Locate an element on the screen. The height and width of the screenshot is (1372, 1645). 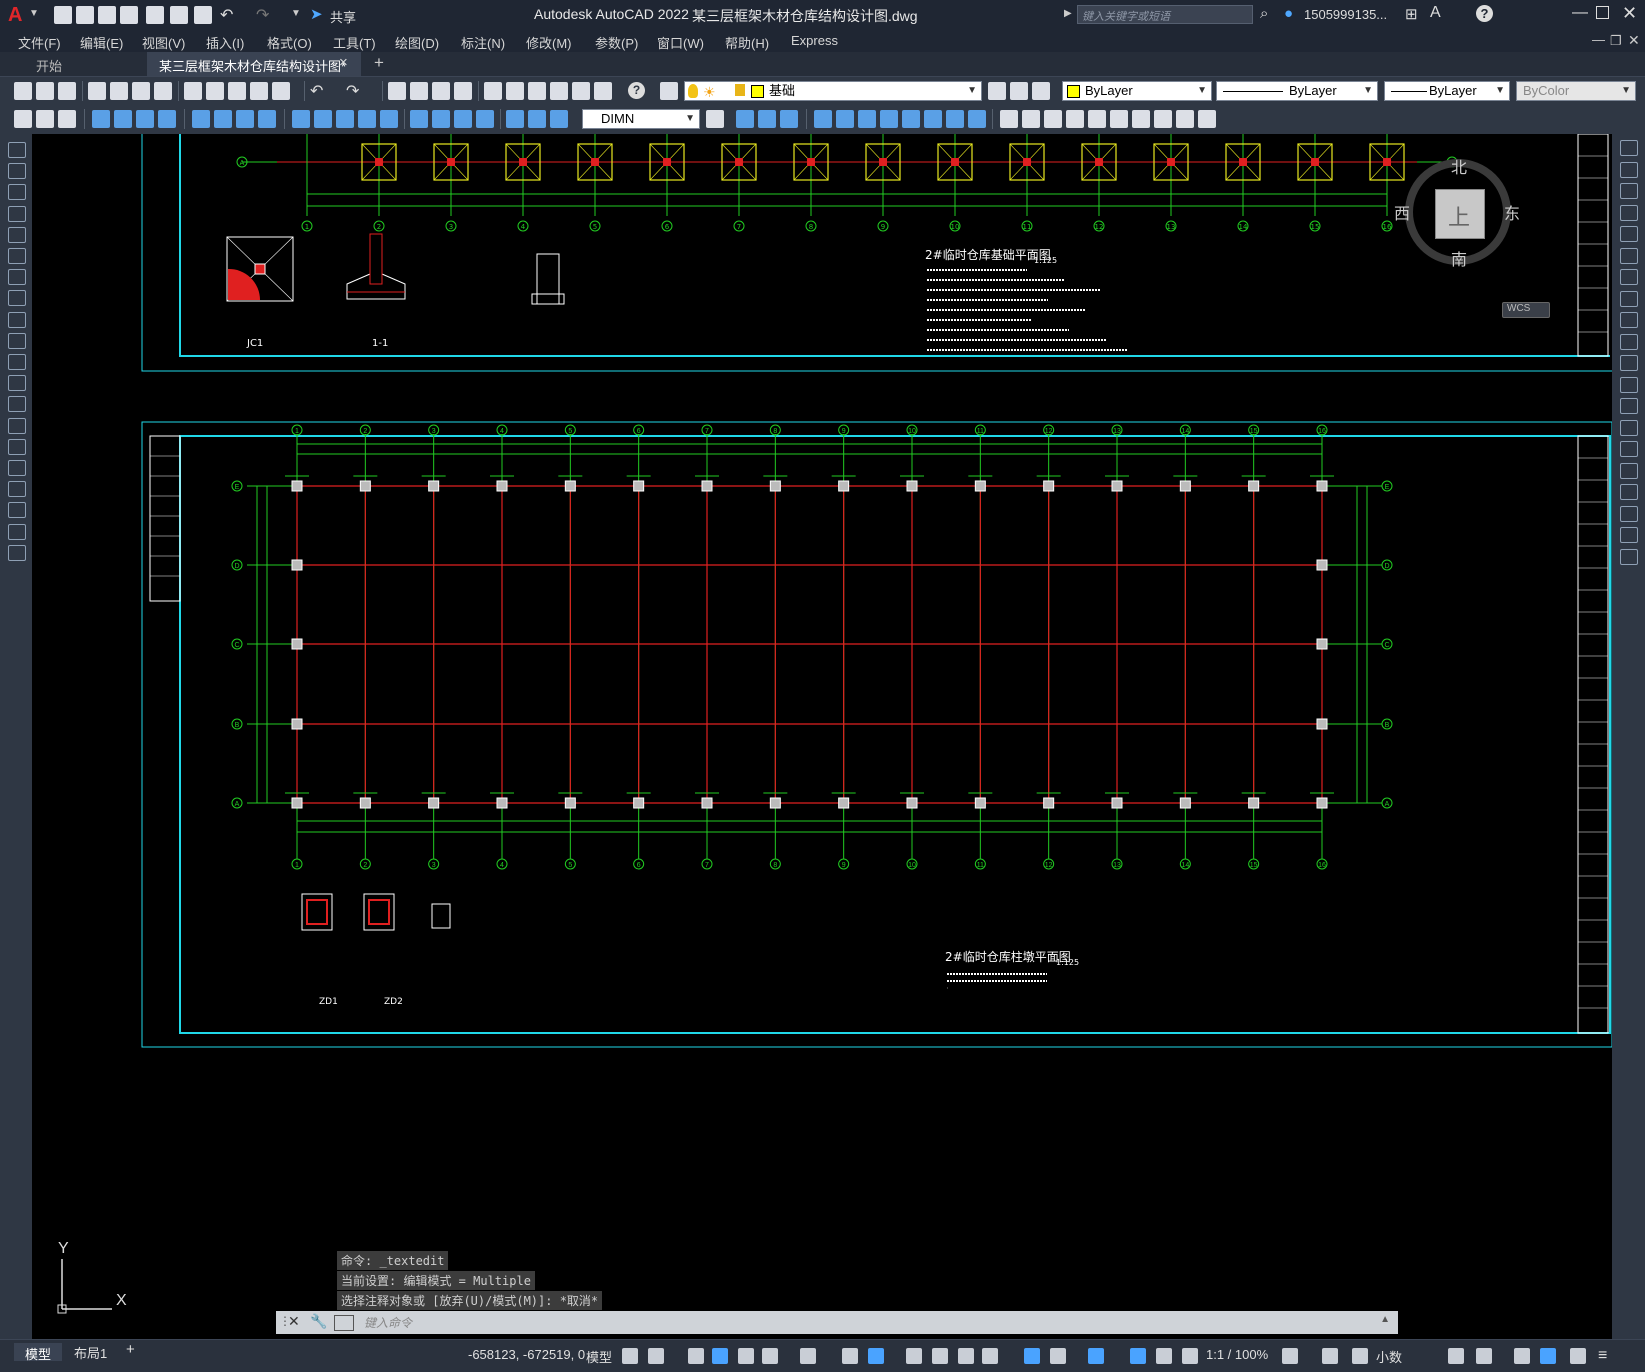
3dprint-icon is located at coordinates (163, 91).